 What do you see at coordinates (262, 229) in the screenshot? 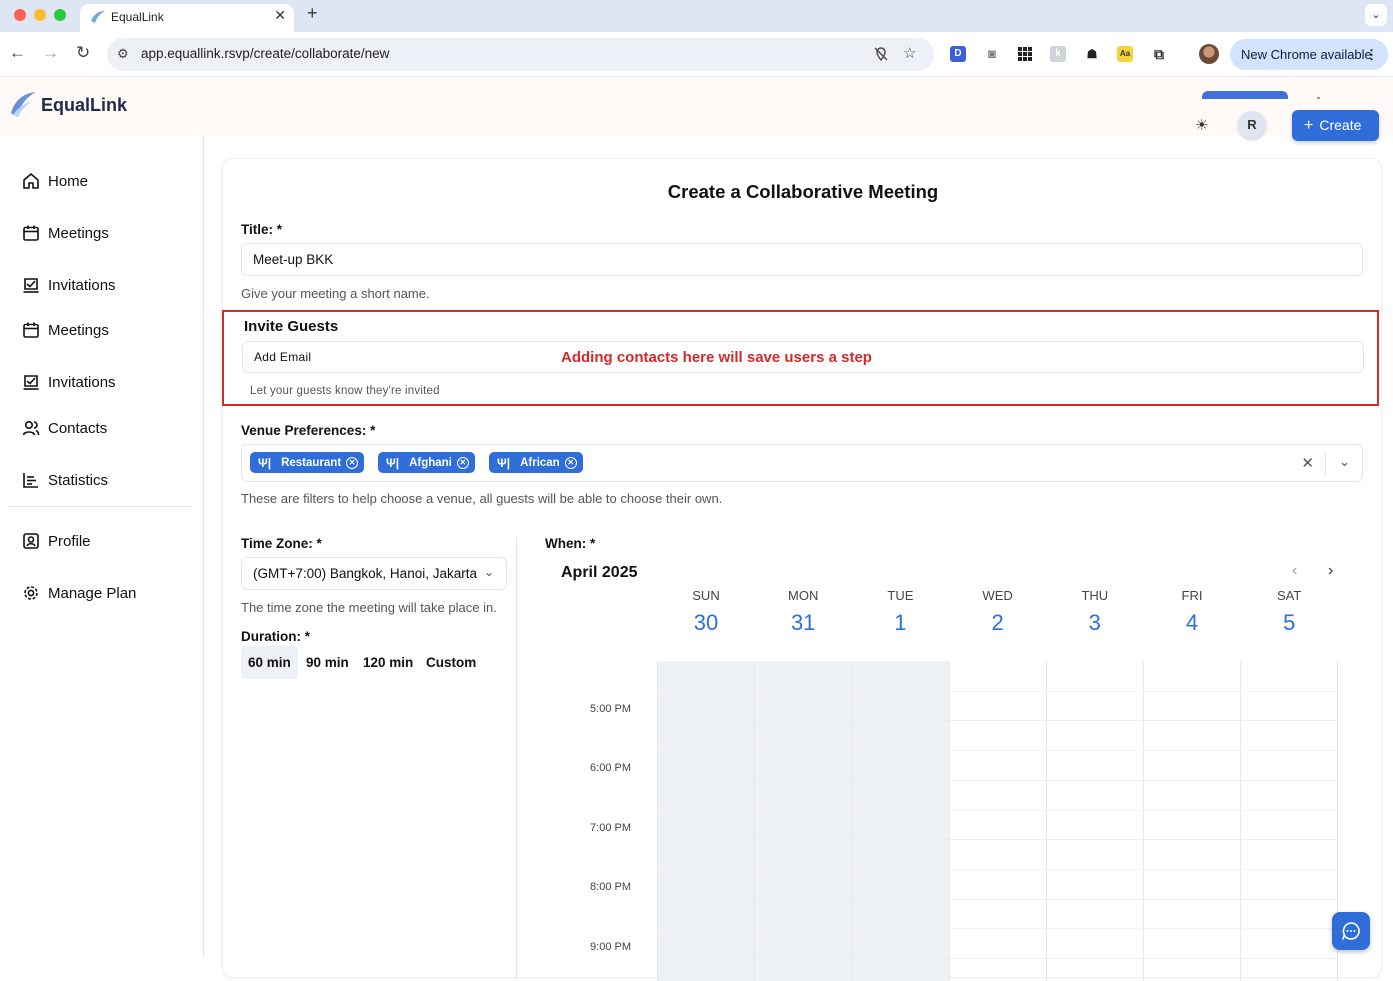
I see `title-label: Title: *` at bounding box center [262, 229].